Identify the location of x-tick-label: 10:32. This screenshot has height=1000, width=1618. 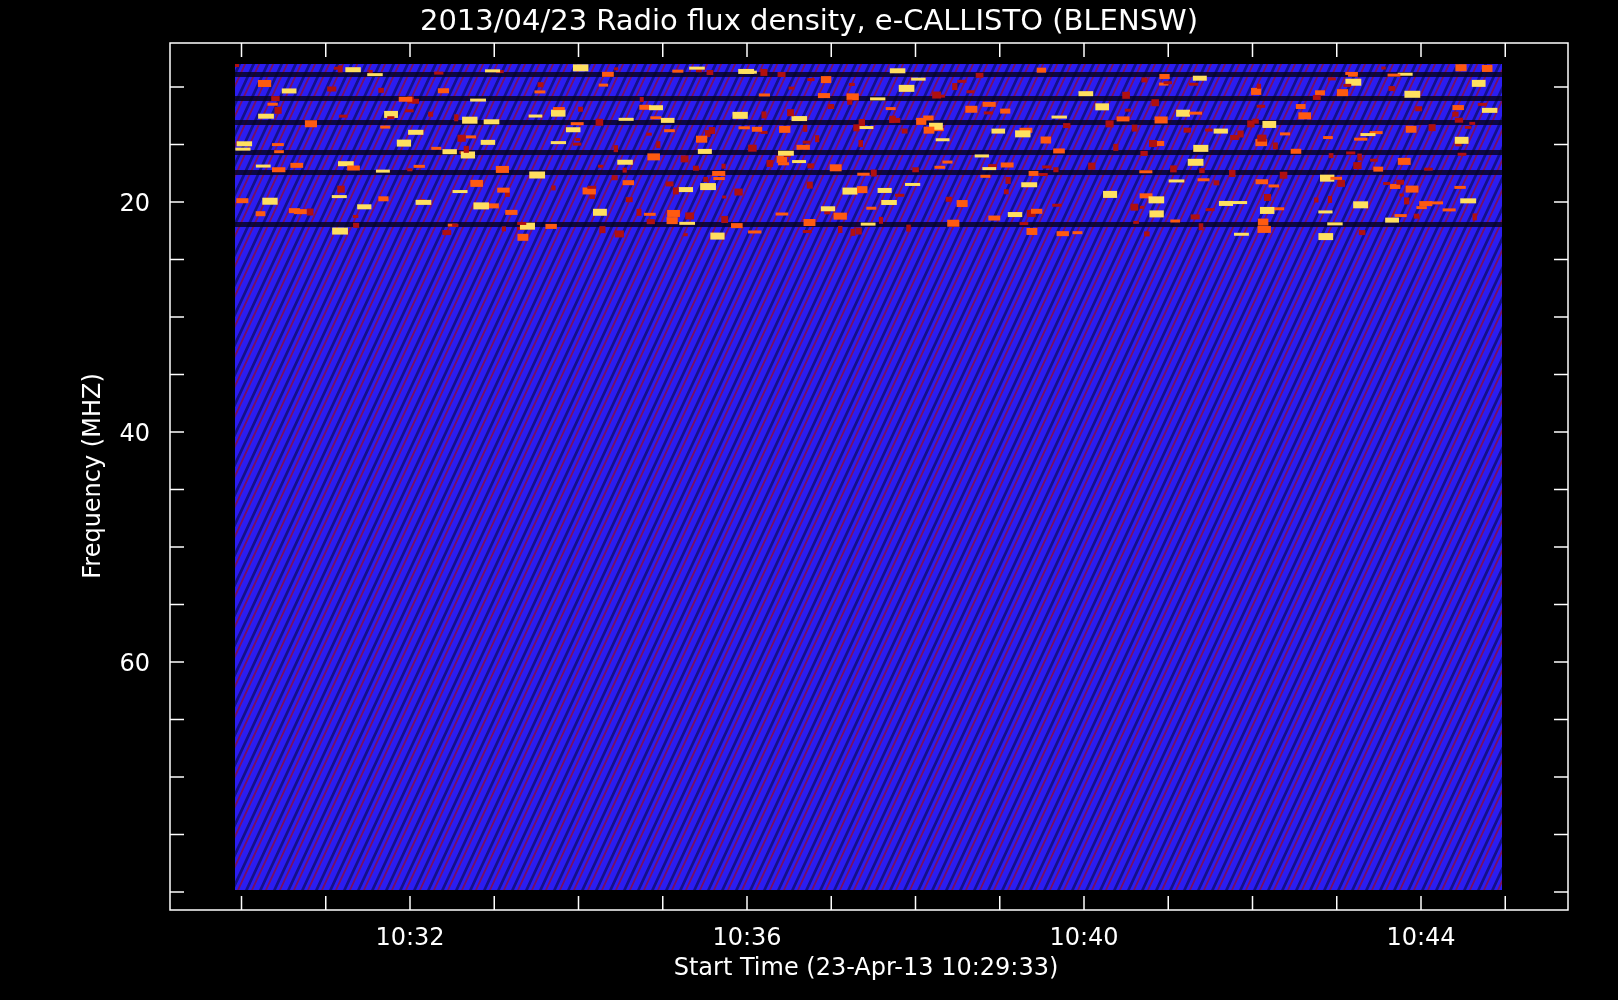
(410, 937).